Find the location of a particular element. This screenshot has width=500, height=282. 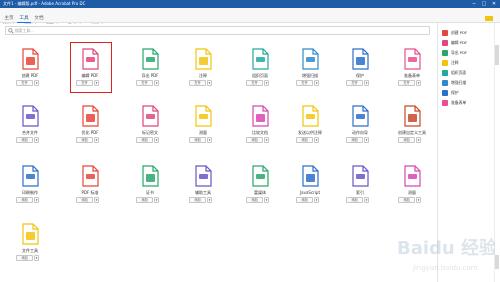

action-wizard-icon is located at coordinates (360, 116).